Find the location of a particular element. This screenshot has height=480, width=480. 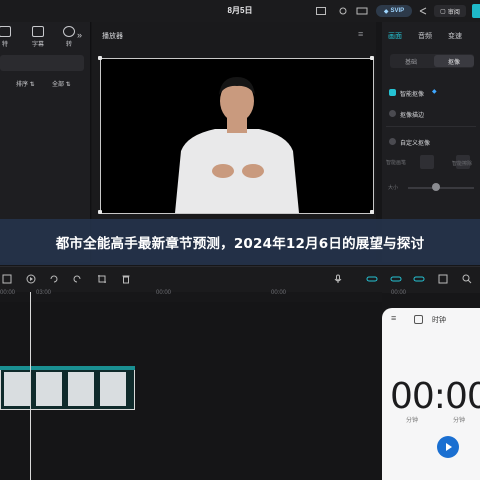

stroke-label: 抠像描边 is located at coordinates (412, 116).